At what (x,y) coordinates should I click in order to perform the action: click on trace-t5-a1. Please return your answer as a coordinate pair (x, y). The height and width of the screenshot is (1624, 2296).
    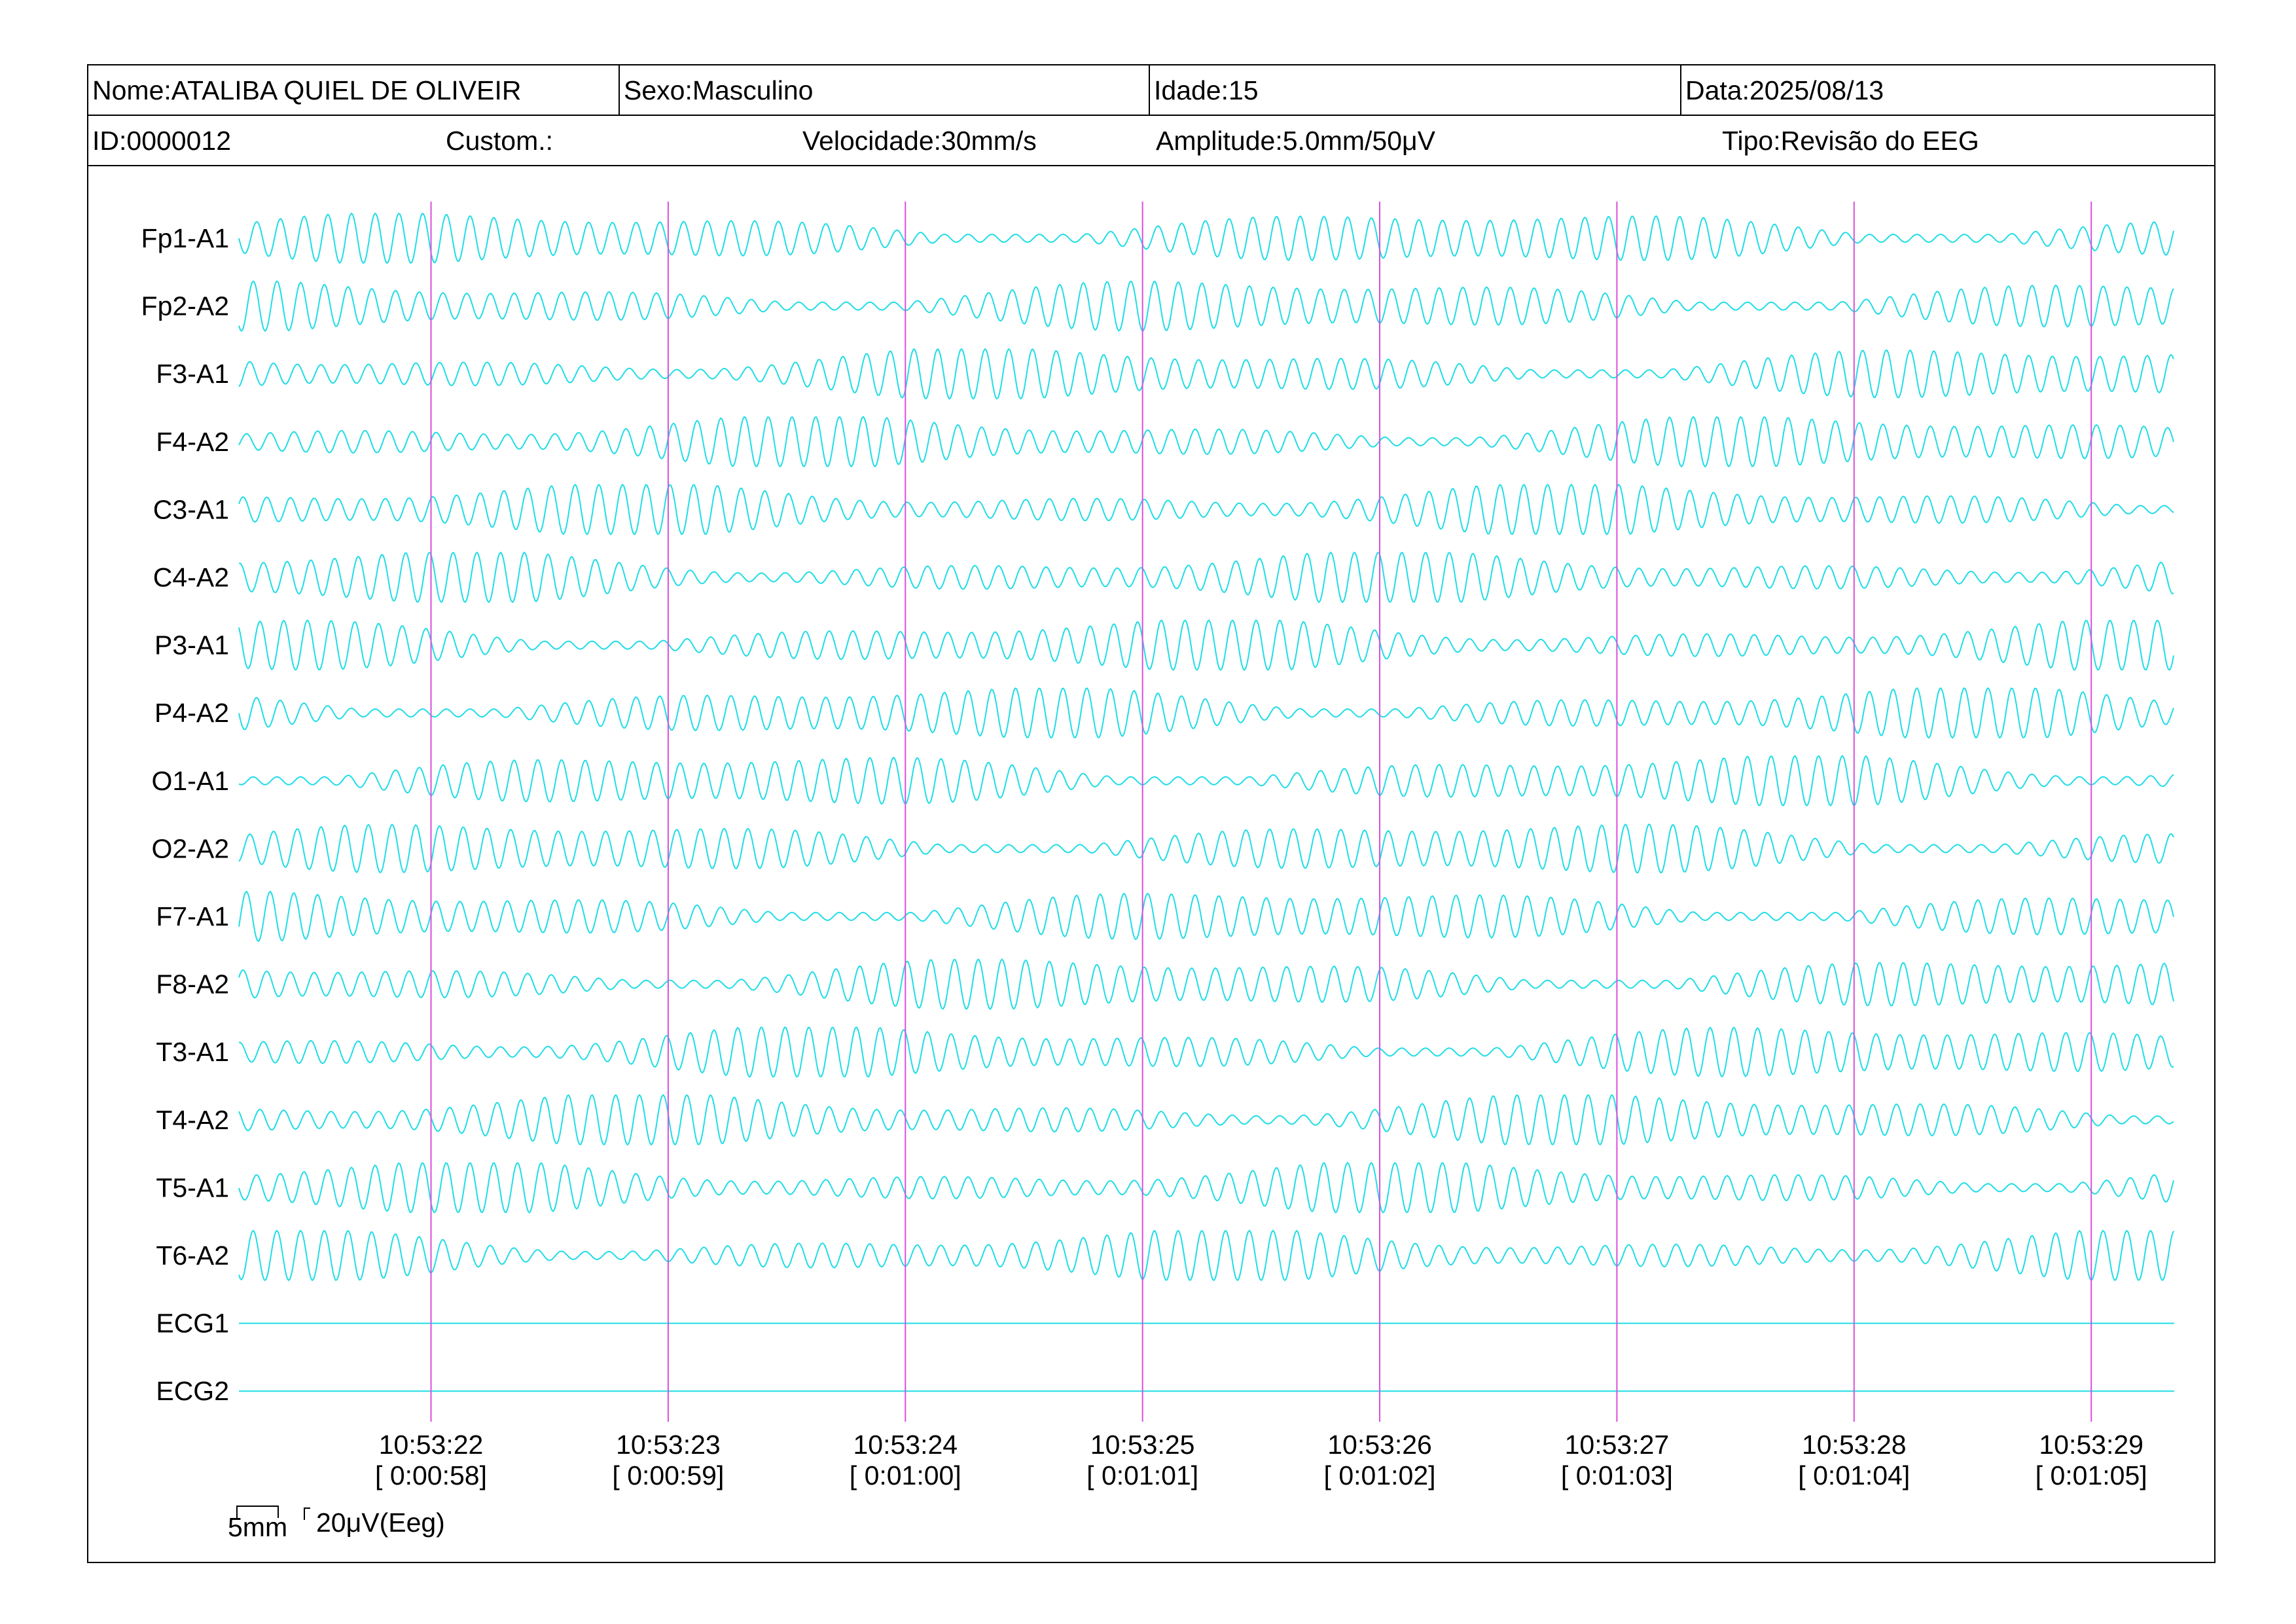
    Looking at the image, I should click on (1206, 1187).